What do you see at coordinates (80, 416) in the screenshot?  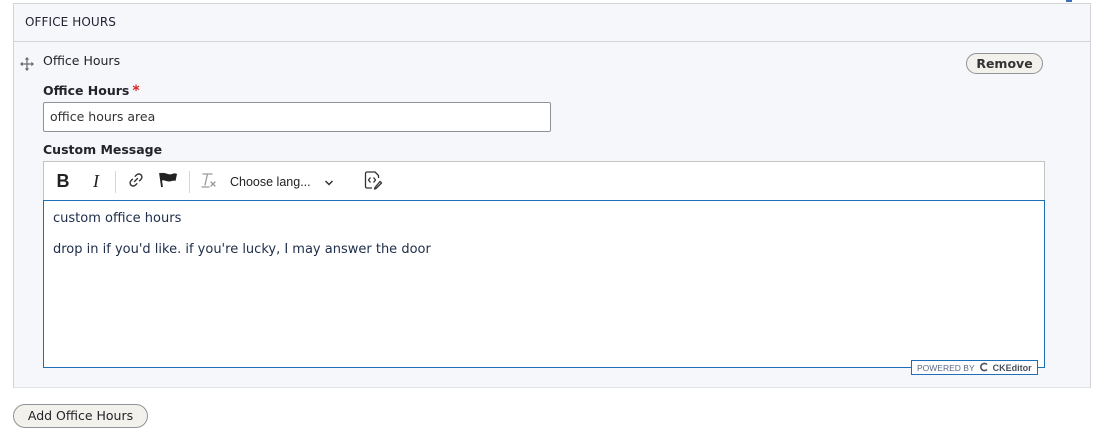 I see `add-office-hours-button: Add Office Hours` at bounding box center [80, 416].